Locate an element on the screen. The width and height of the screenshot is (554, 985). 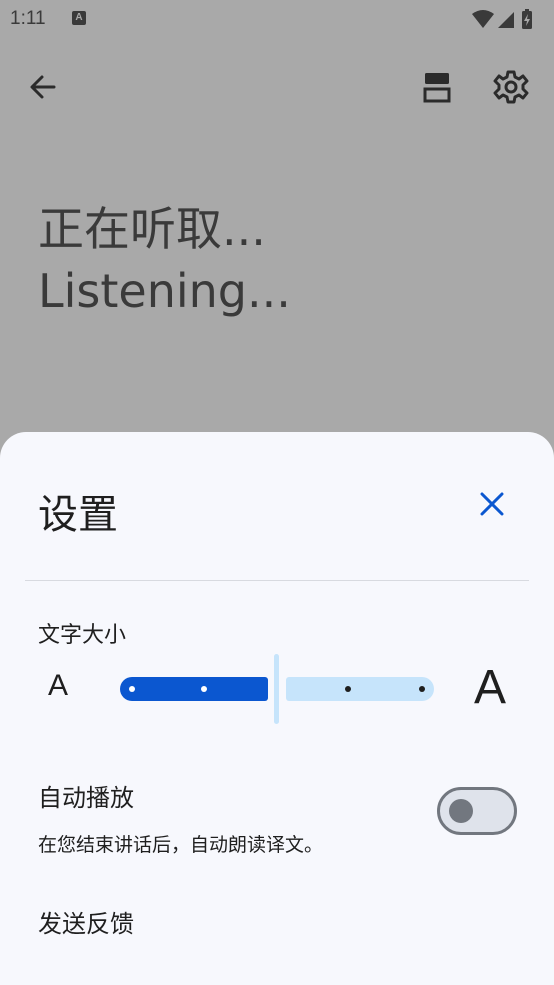
large-text-glyph: A is located at coordinates (490, 687).